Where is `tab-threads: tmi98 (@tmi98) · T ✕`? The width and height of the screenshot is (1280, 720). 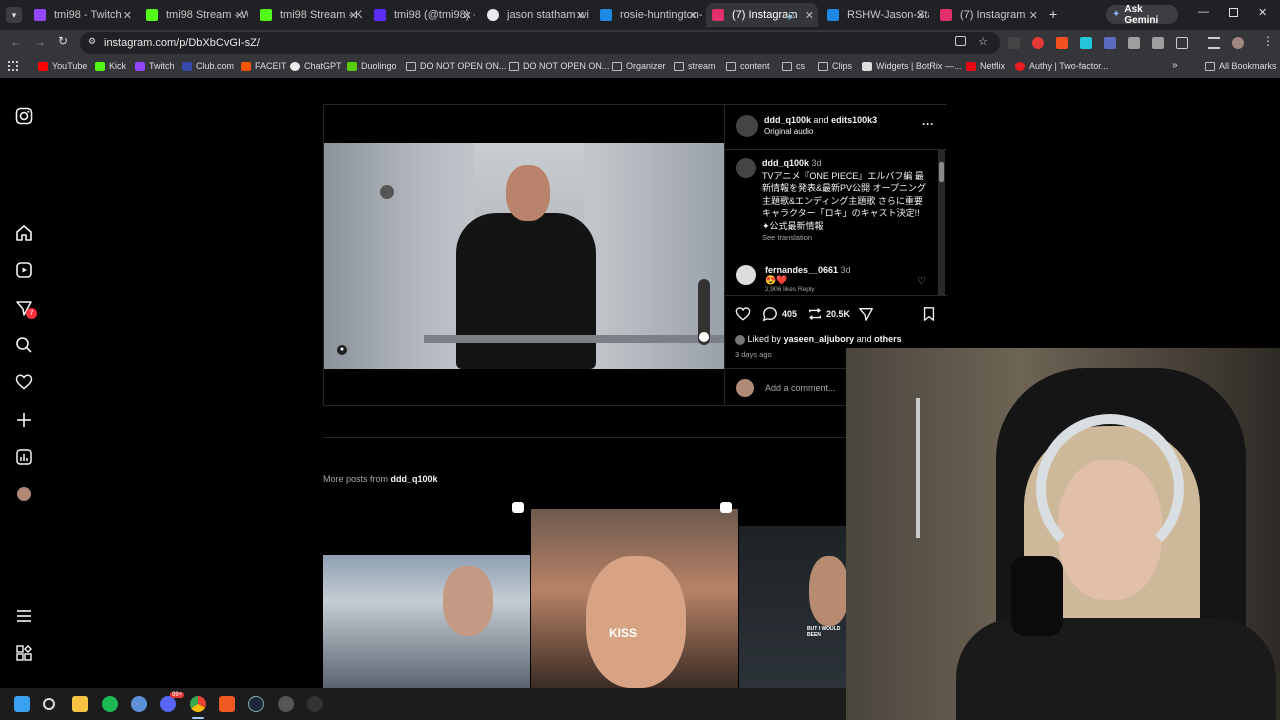 tab-threads: tmi98 (@tmi98) · T ✕ is located at coordinates (422, 15).